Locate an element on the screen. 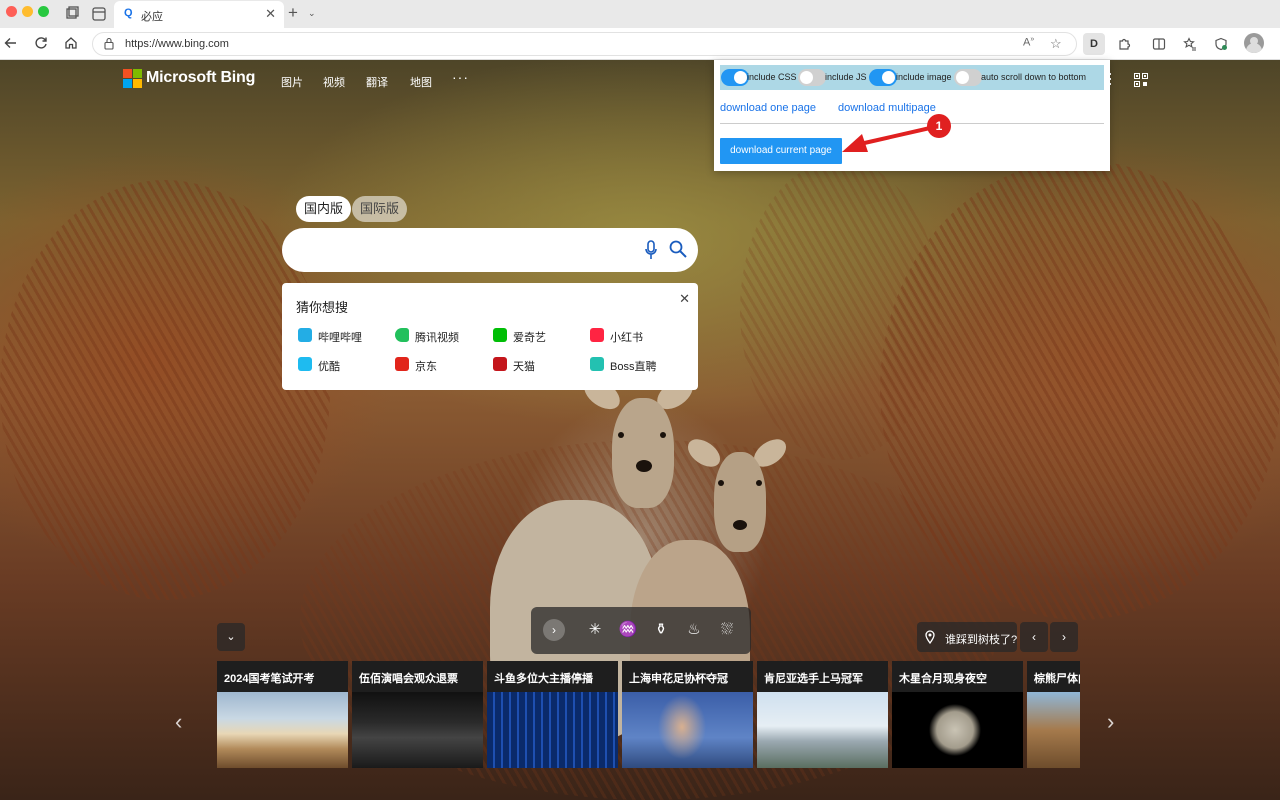 This screenshot has width=1280, height=800. previous-image-button: ‹ is located at coordinates (1034, 637).